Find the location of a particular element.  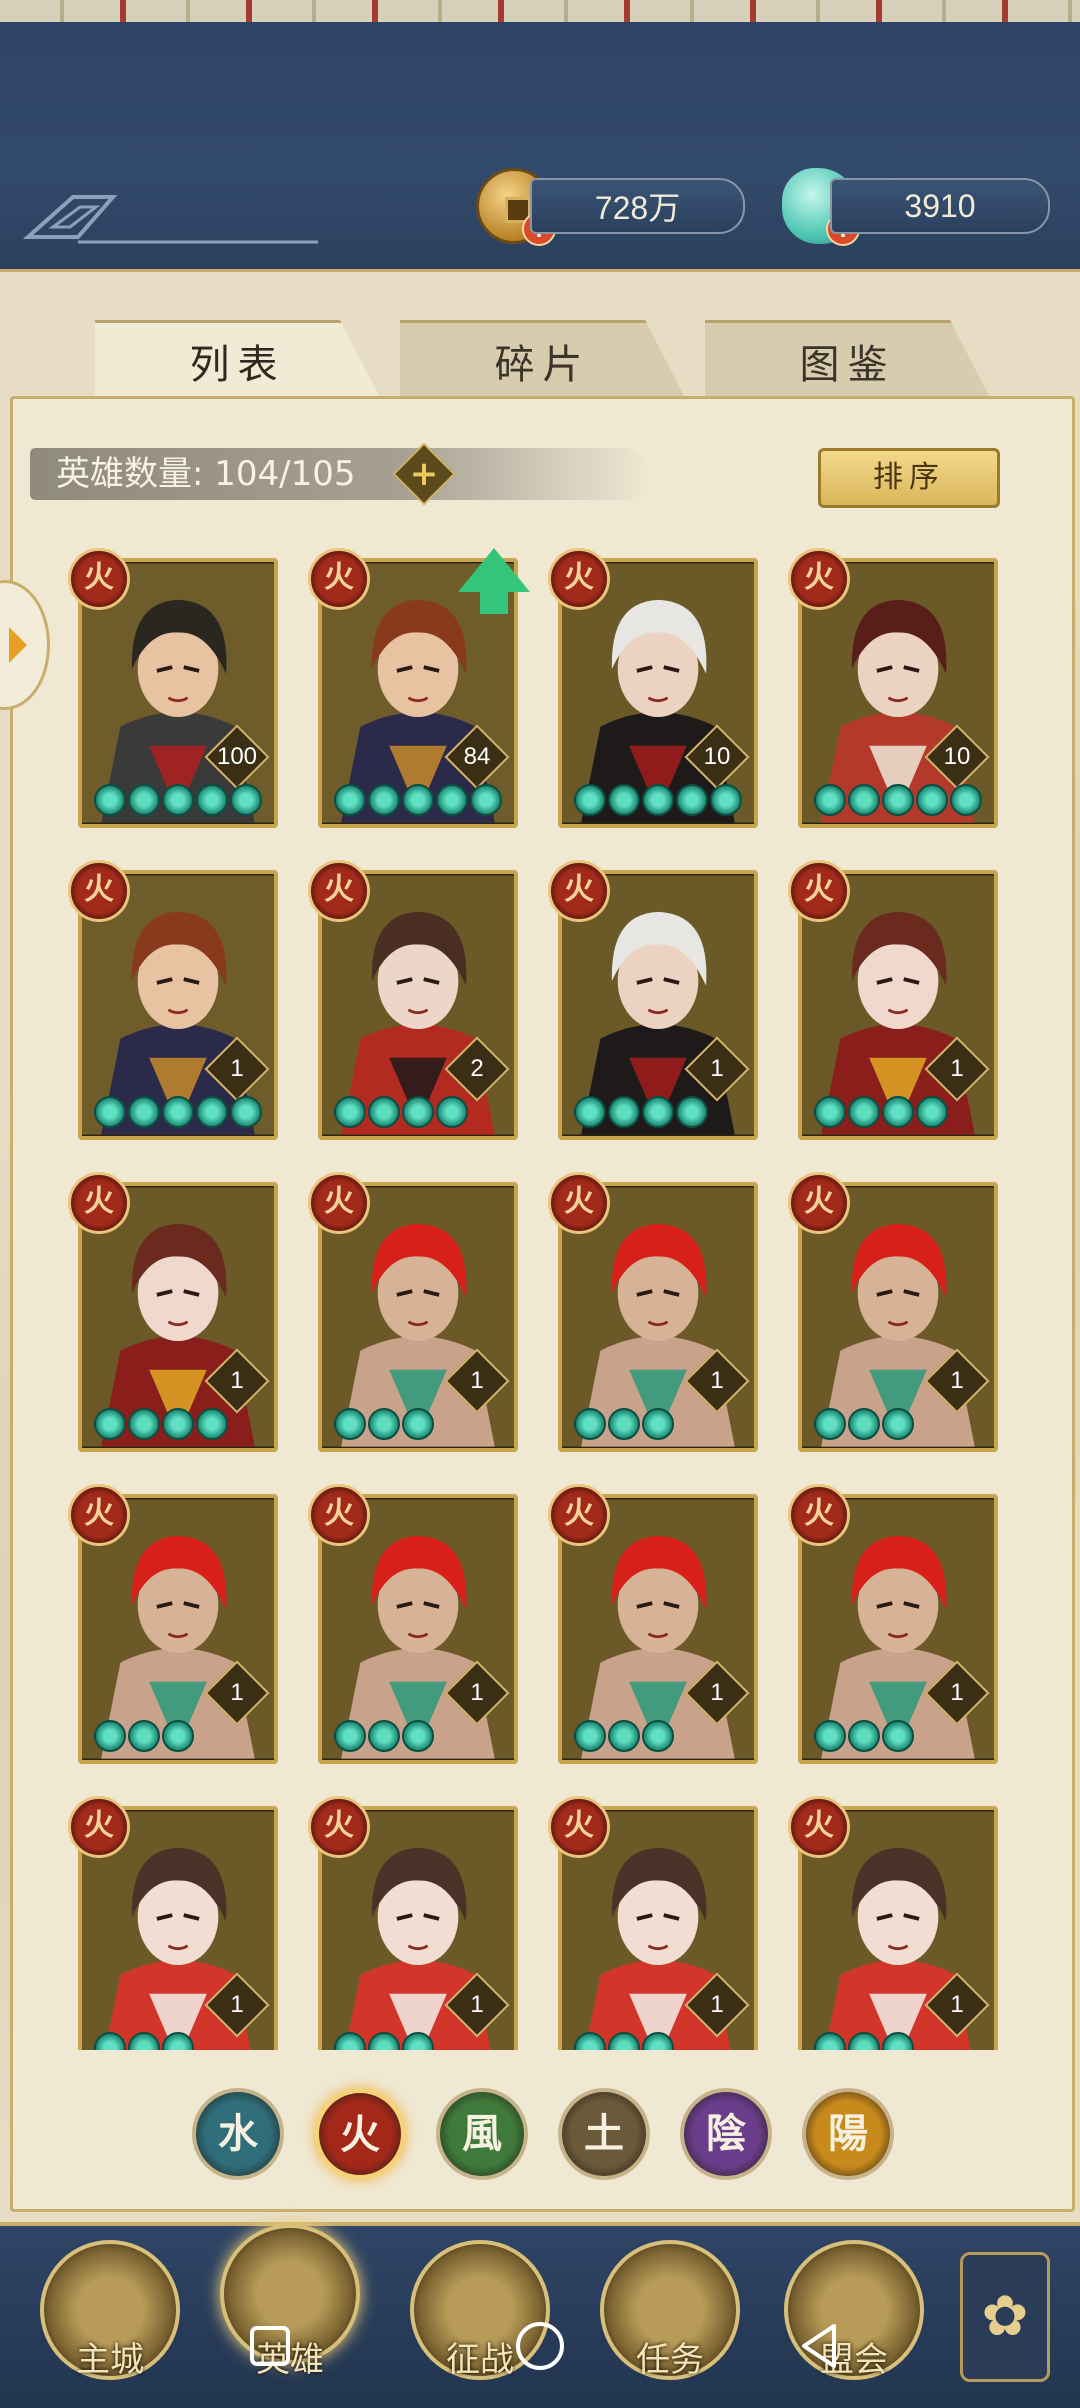

filter-wind-button: 風 is located at coordinates (482, 2134).